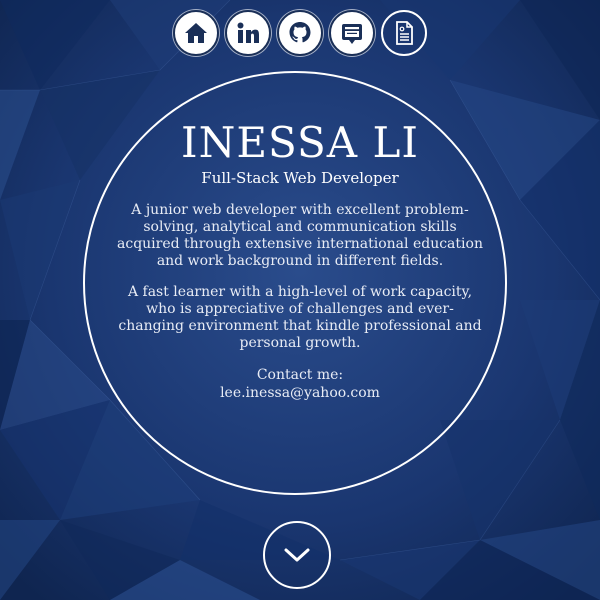  Describe the element at coordinates (300, 375) in the screenshot. I see `contact-label: Contact me:` at that location.